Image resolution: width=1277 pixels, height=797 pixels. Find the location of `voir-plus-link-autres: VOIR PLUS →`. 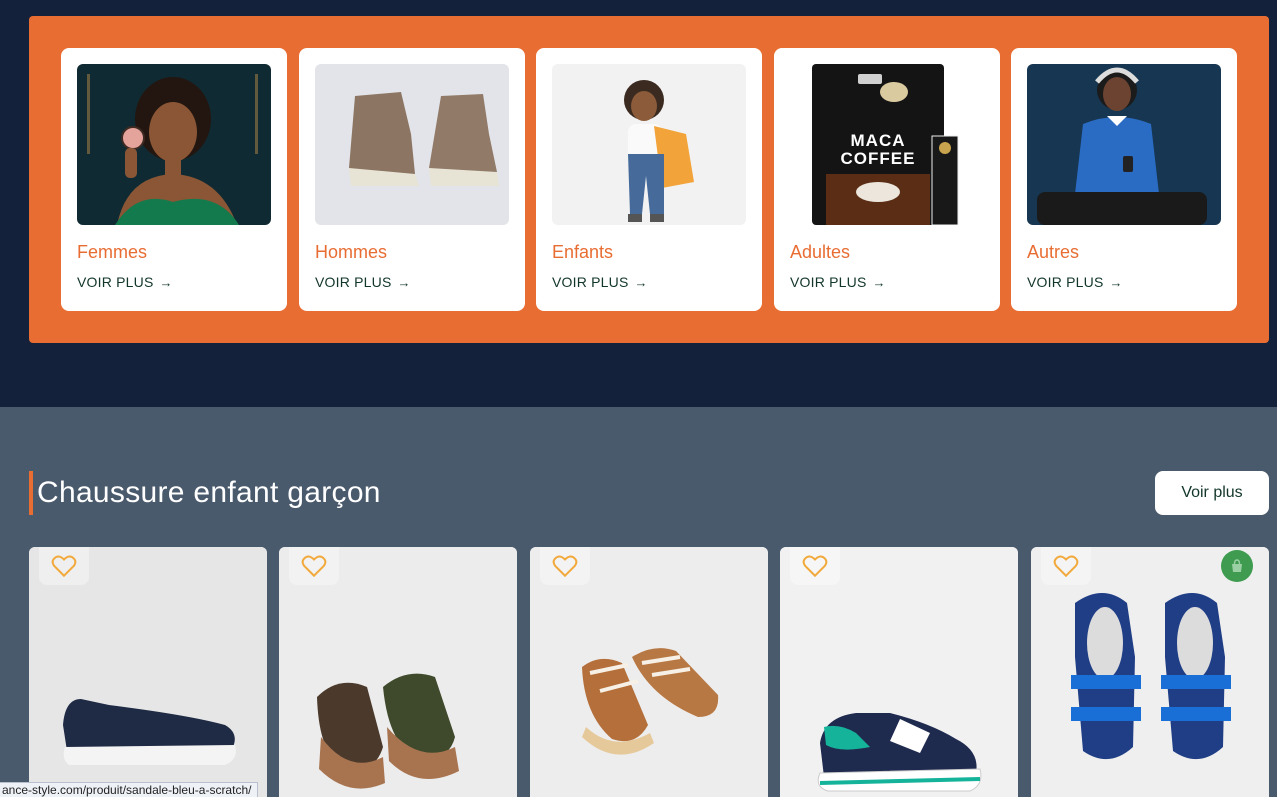

voir-plus-link-autres: VOIR PLUS → is located at coordinates (1075, 282).